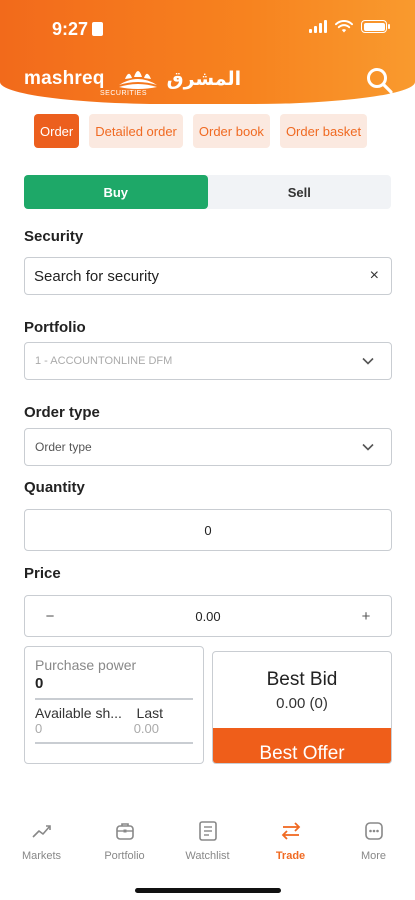 The width and height of the screenshot is (415, 900). Describe the element at coordinates (374, 276) in the screenshot. I see `clear-icon: ×` at that location.